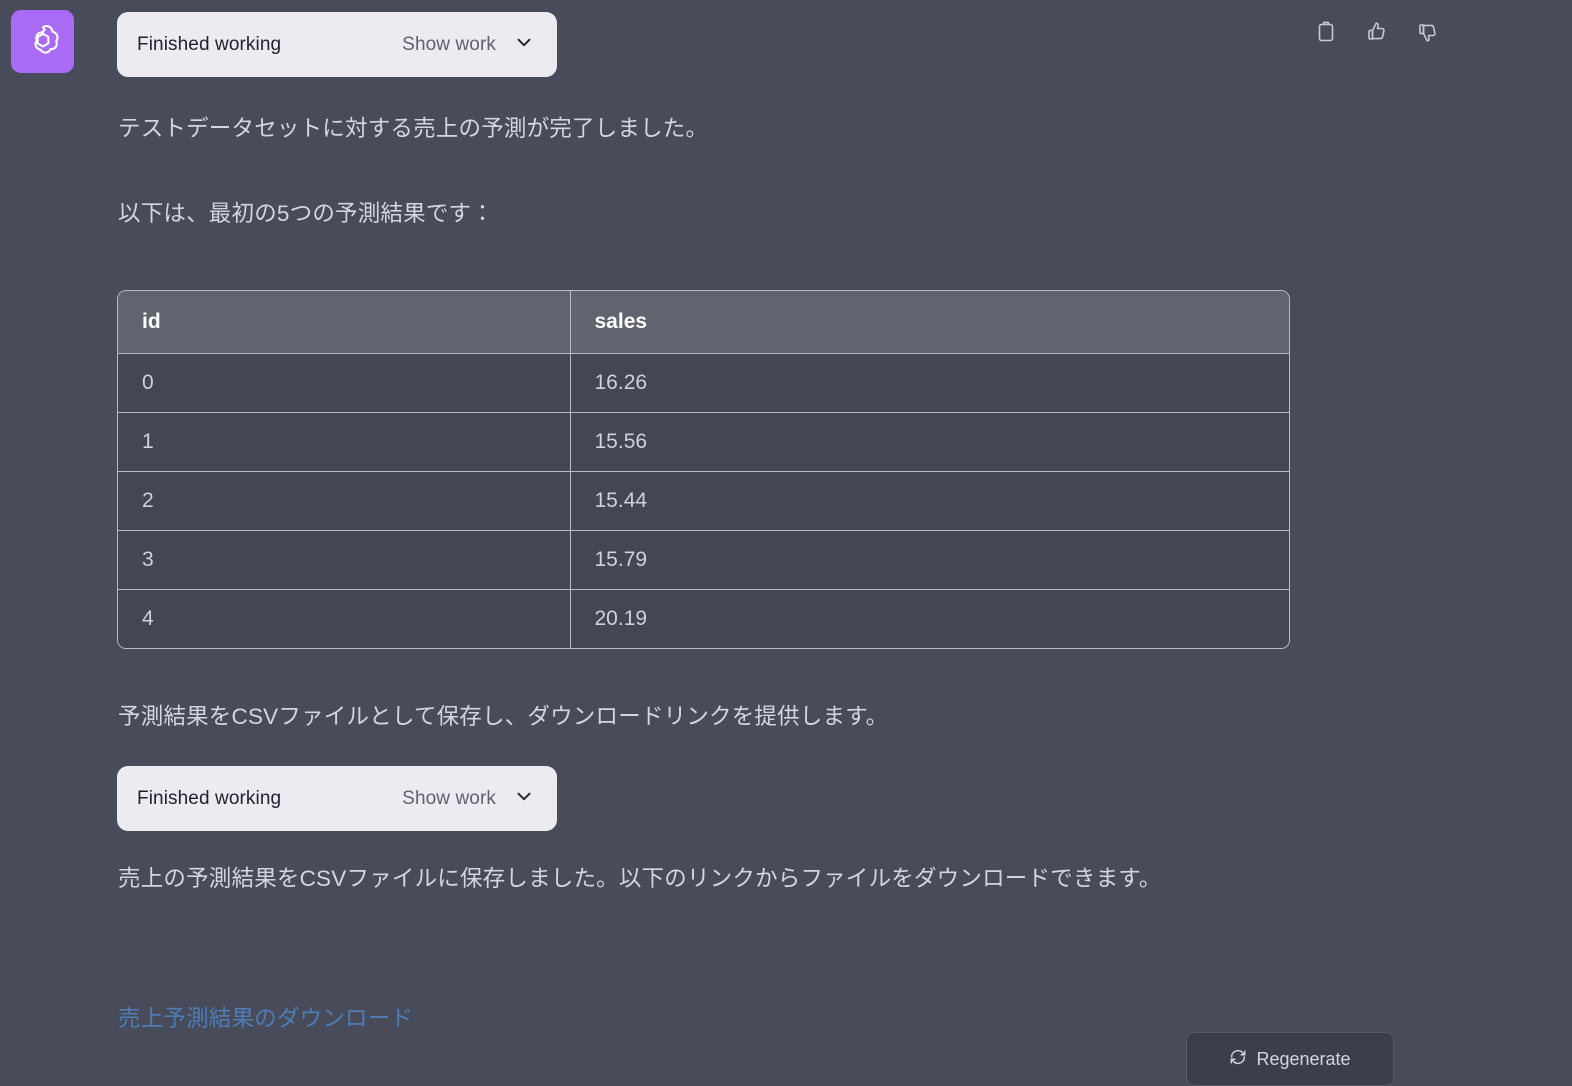 Image resolution: width=1572 pixels, height=1086 pixels. I want to click on response-actions, so click(1377, 32).